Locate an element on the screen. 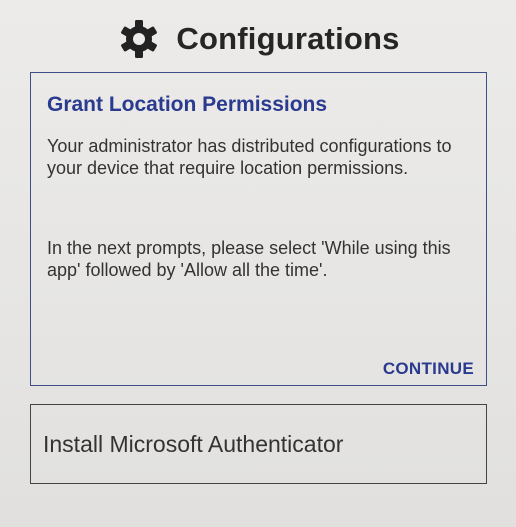  card-title: Grant Location Permissions is located at coordinates (187, 104).